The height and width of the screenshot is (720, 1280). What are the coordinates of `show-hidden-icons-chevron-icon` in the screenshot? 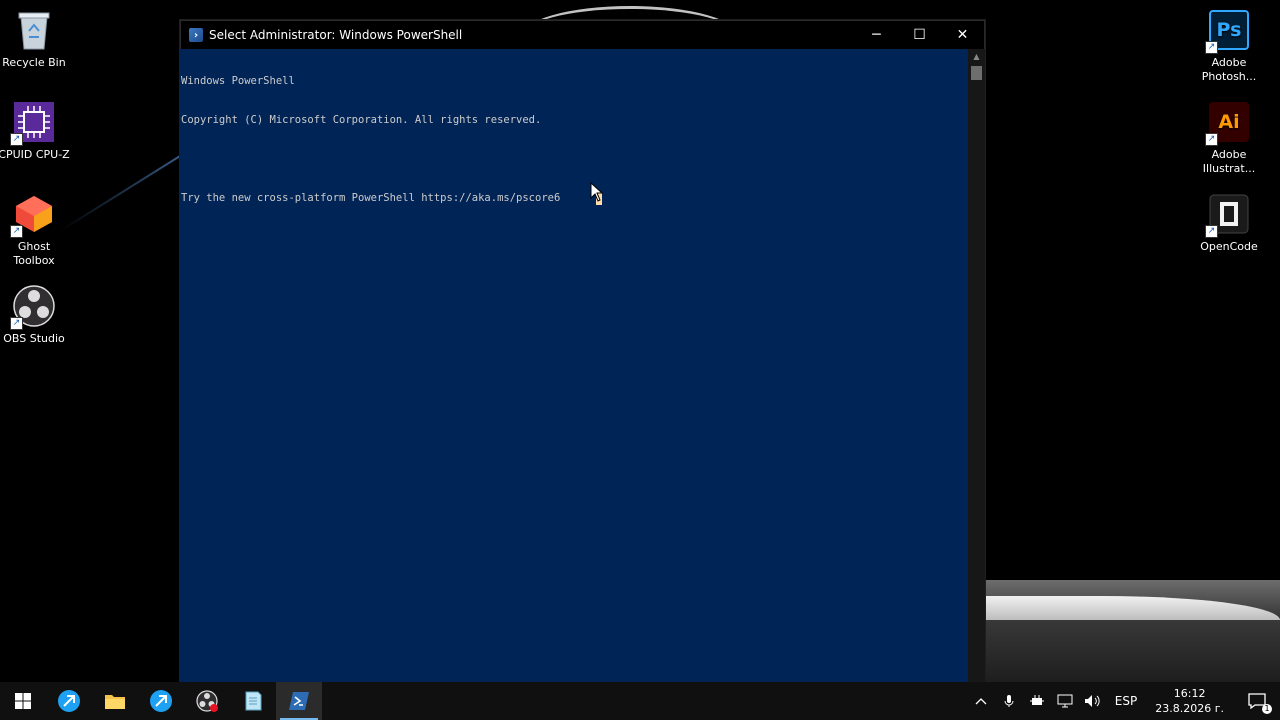 It's located at (981, 701).